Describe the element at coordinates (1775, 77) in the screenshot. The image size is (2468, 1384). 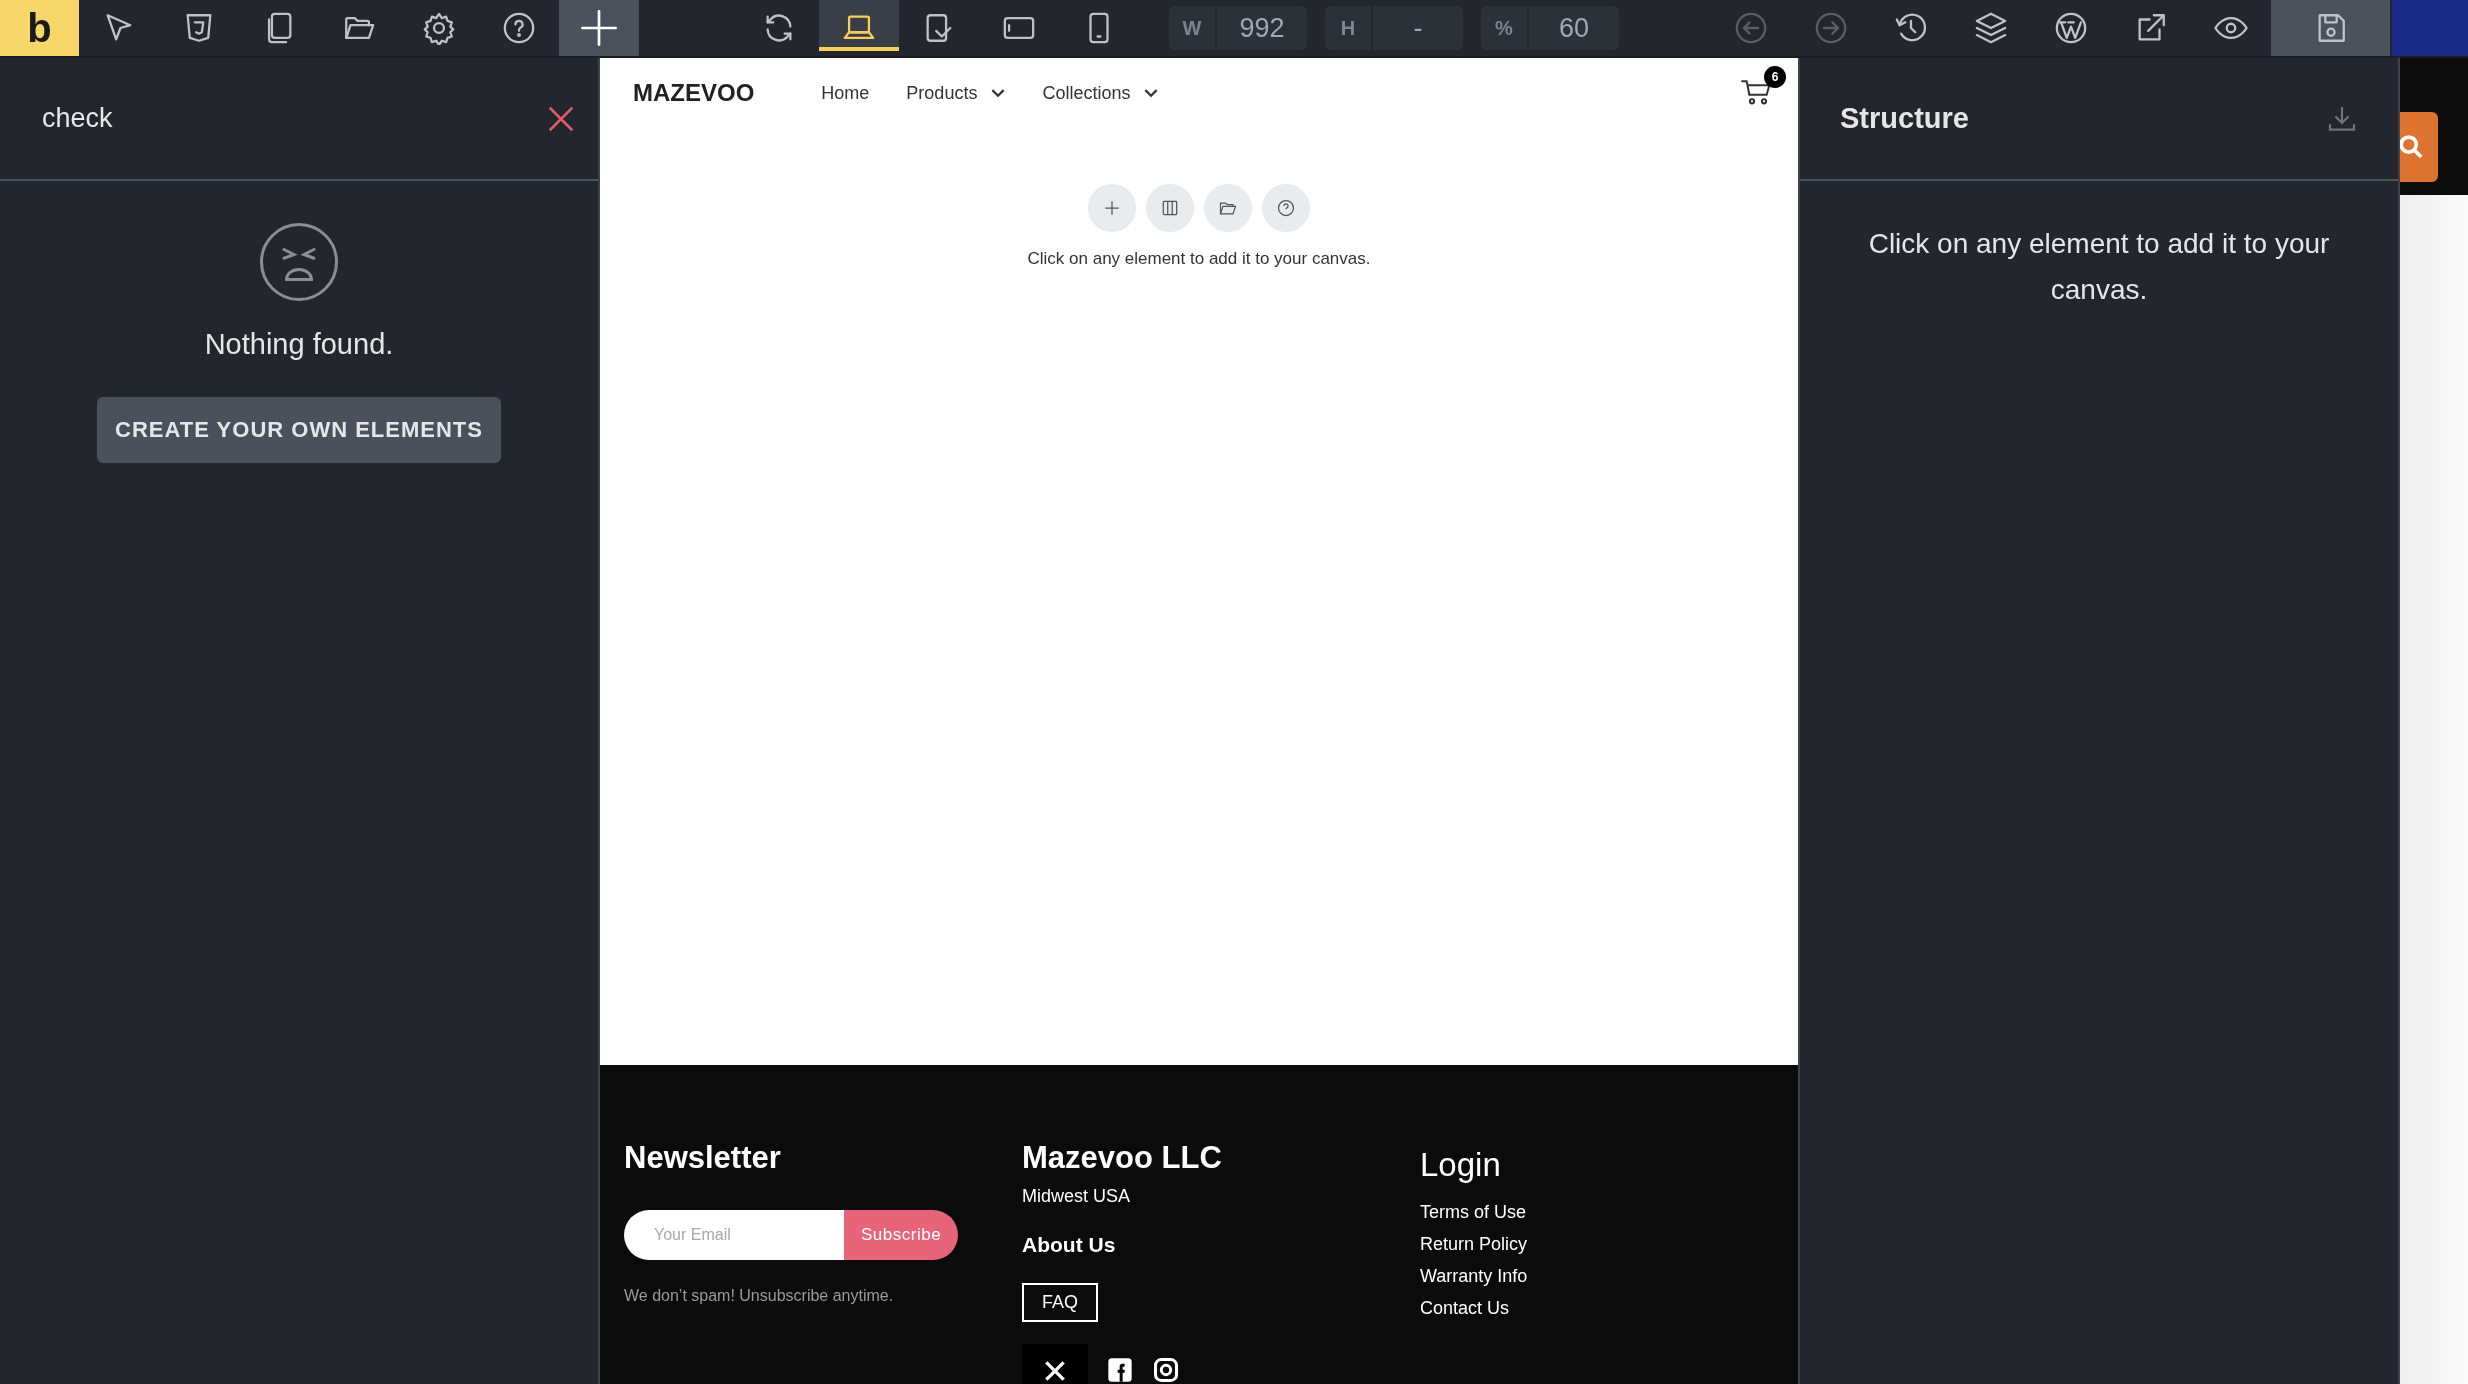
I see `cart-count-badge: 6` at that location.